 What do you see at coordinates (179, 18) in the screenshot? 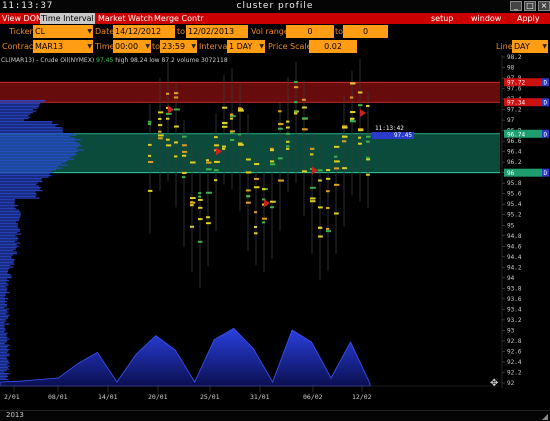
I see `menu-merge-contr: Merge Contr` at bounding box center [179, 18].